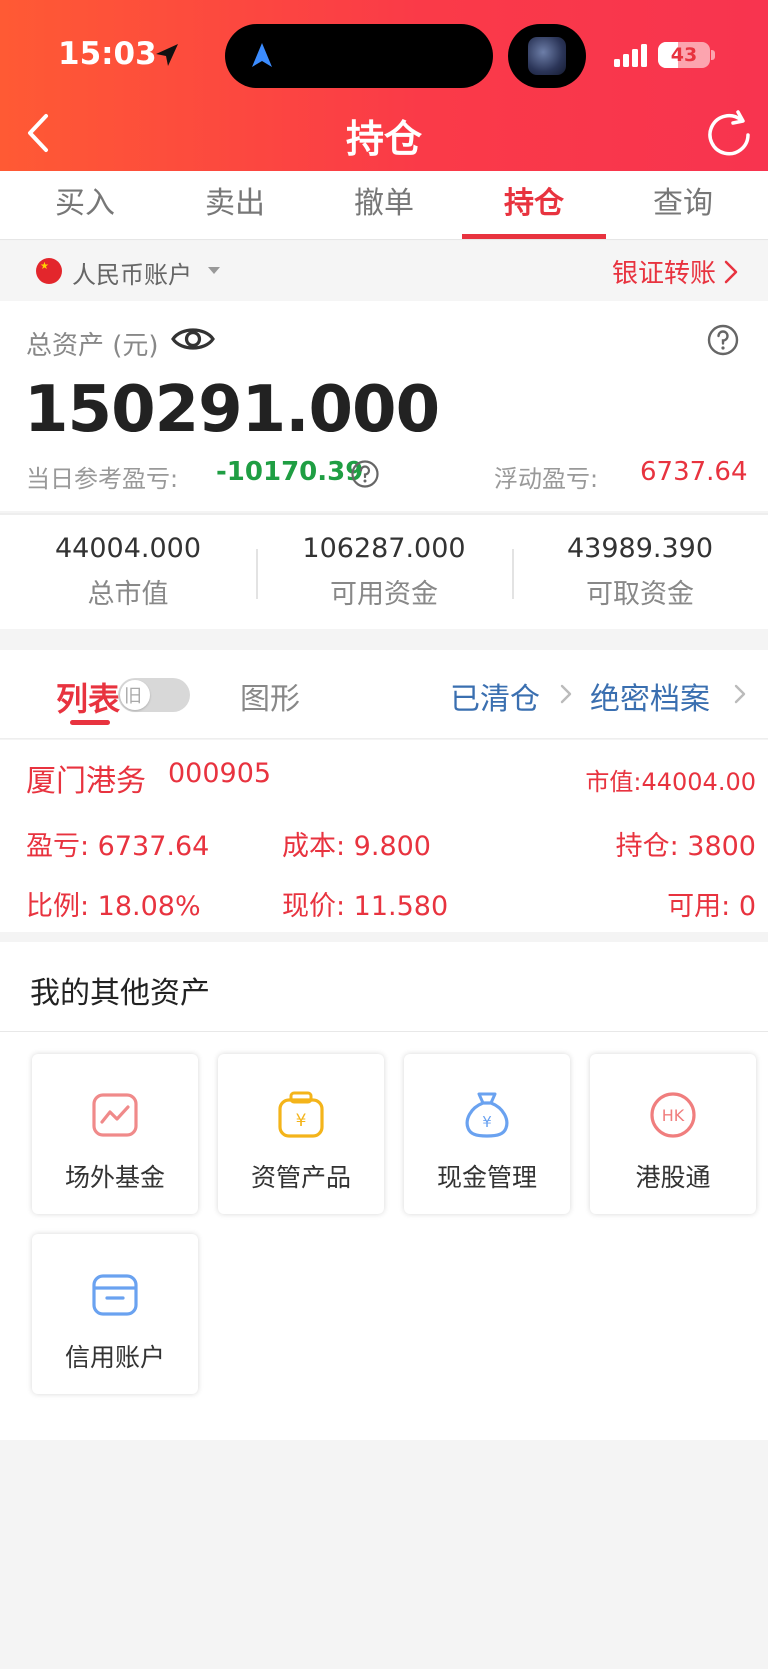 This screenshot has width=768, height=1669. What do you see at coordinates (107, 54) in the screenshot?
I see `status-time: 15:03` at bounding box center [107, 54].